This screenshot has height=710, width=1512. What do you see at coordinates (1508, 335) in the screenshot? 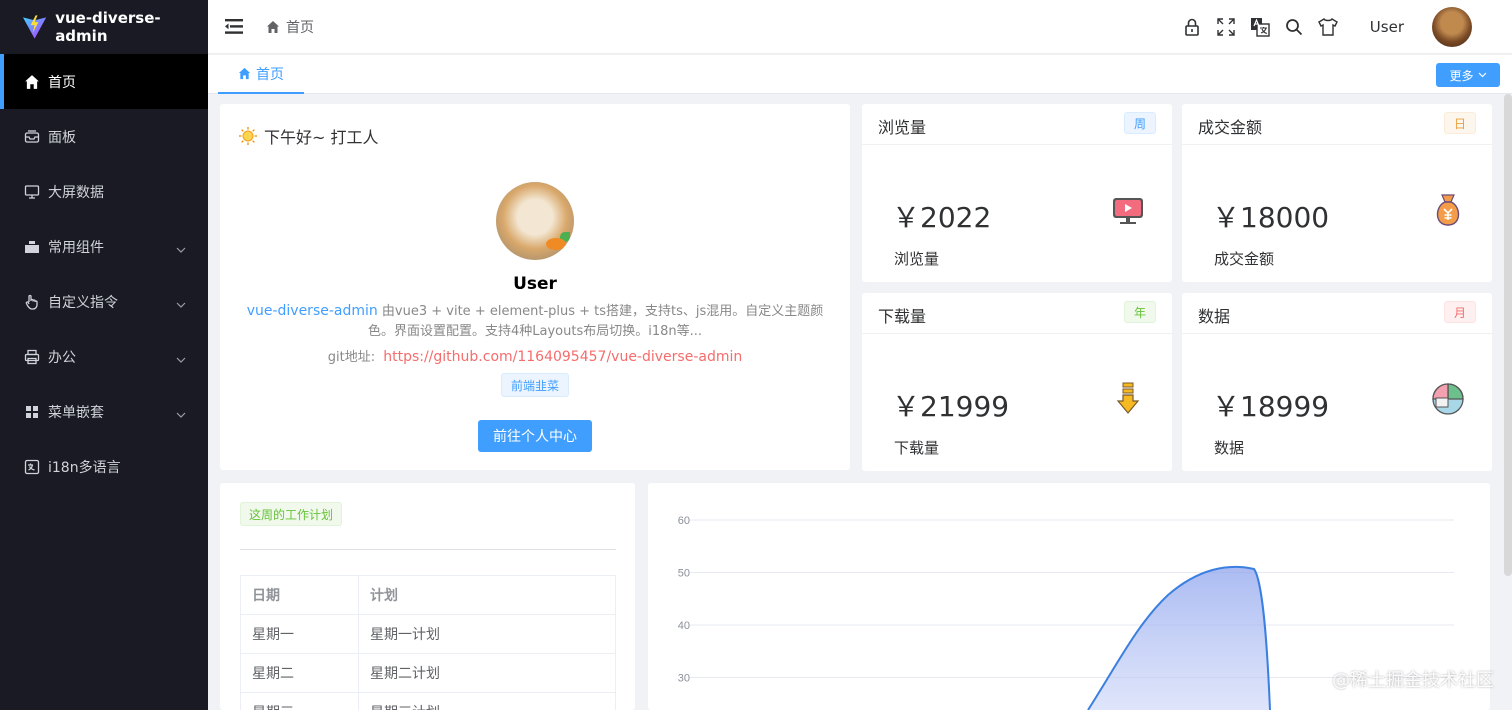
I see `vertical-scrollbar` at bounding box center [1508, 335].